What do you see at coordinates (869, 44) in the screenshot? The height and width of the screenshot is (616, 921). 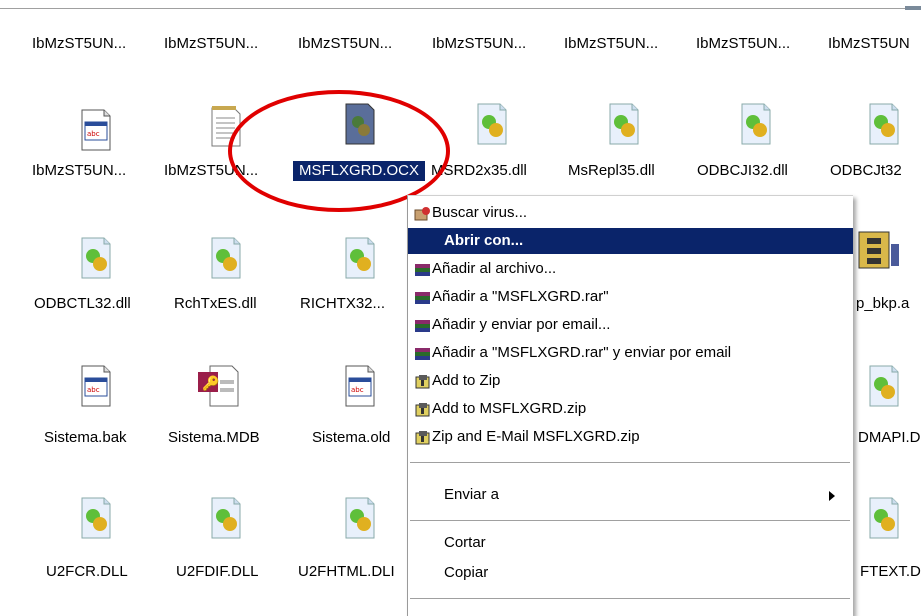 I see `file-label: IbMzST5UN` at bounding box center [869, 44].